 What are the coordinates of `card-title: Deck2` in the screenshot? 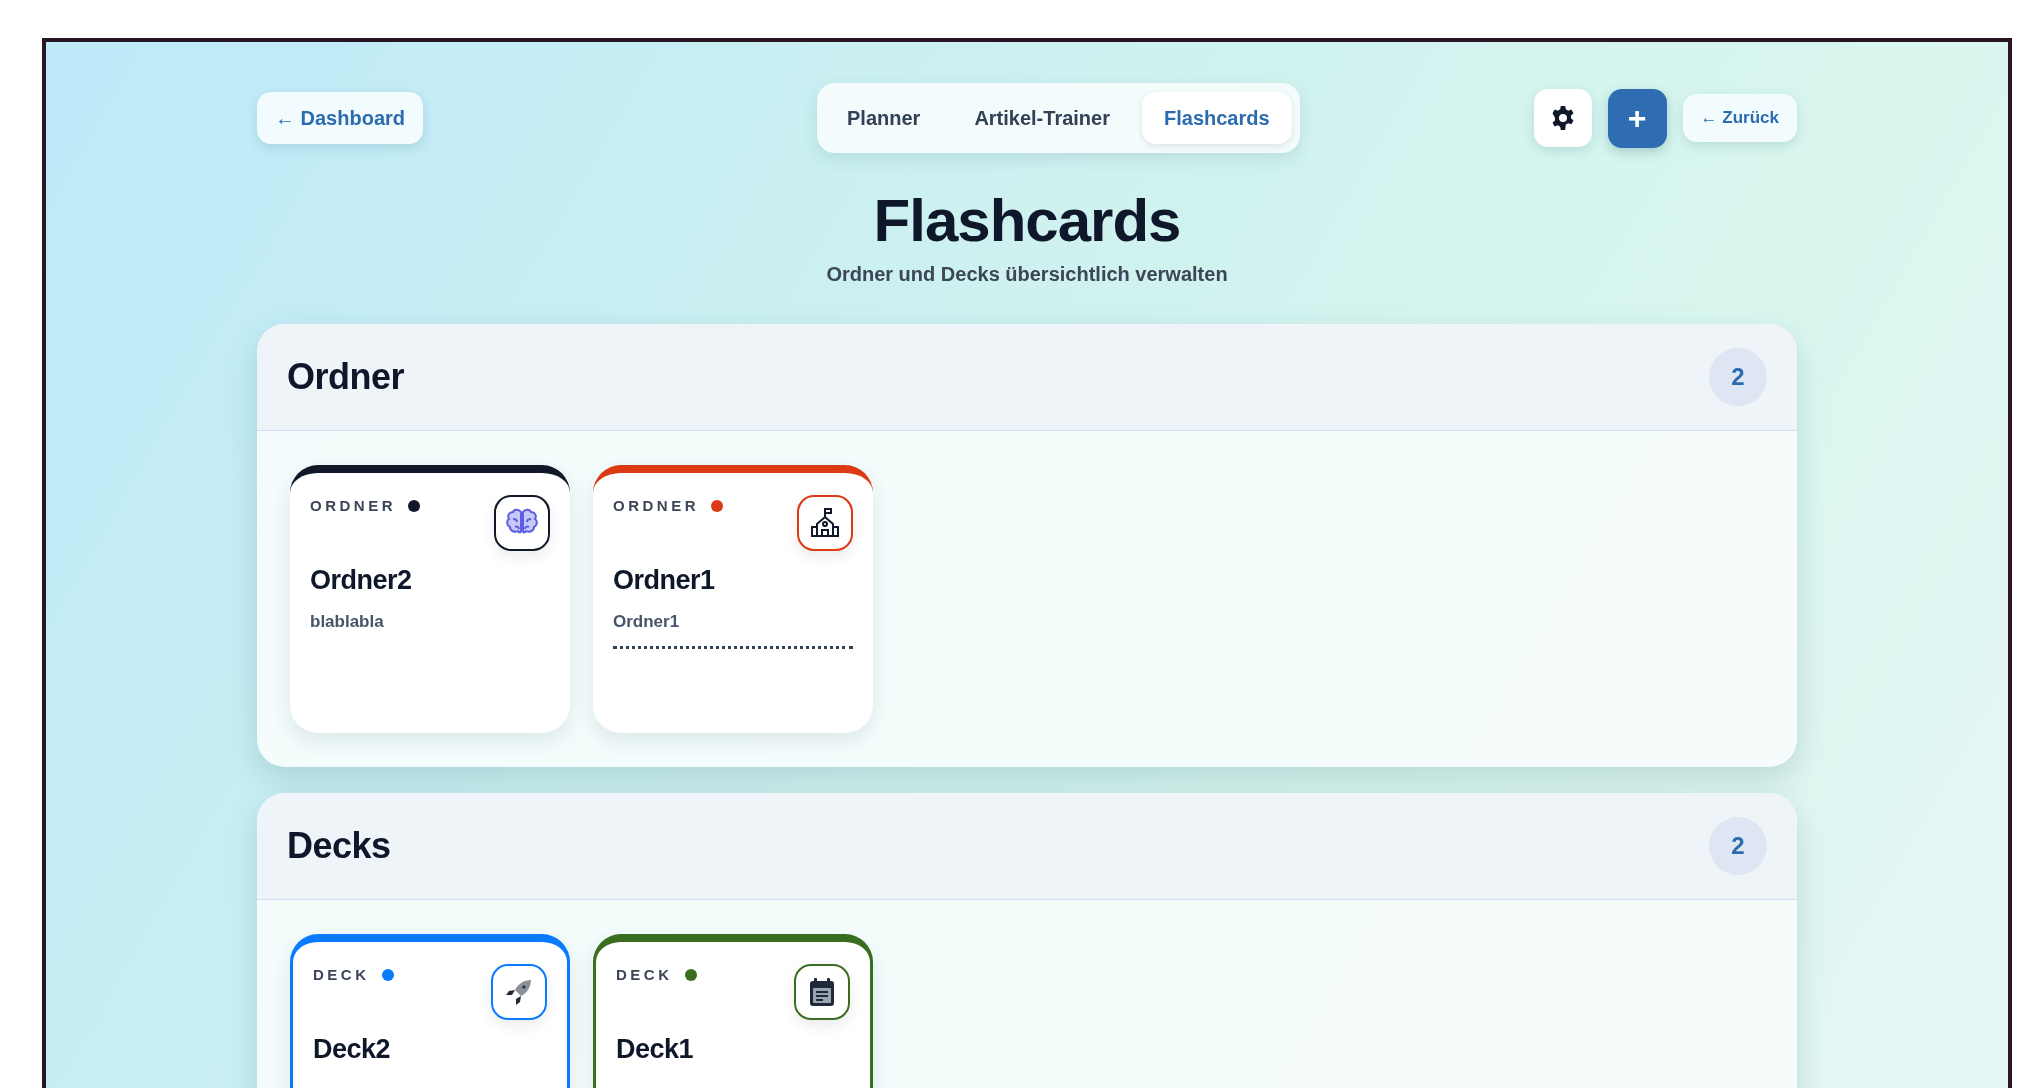 It's located at (352, 1049).